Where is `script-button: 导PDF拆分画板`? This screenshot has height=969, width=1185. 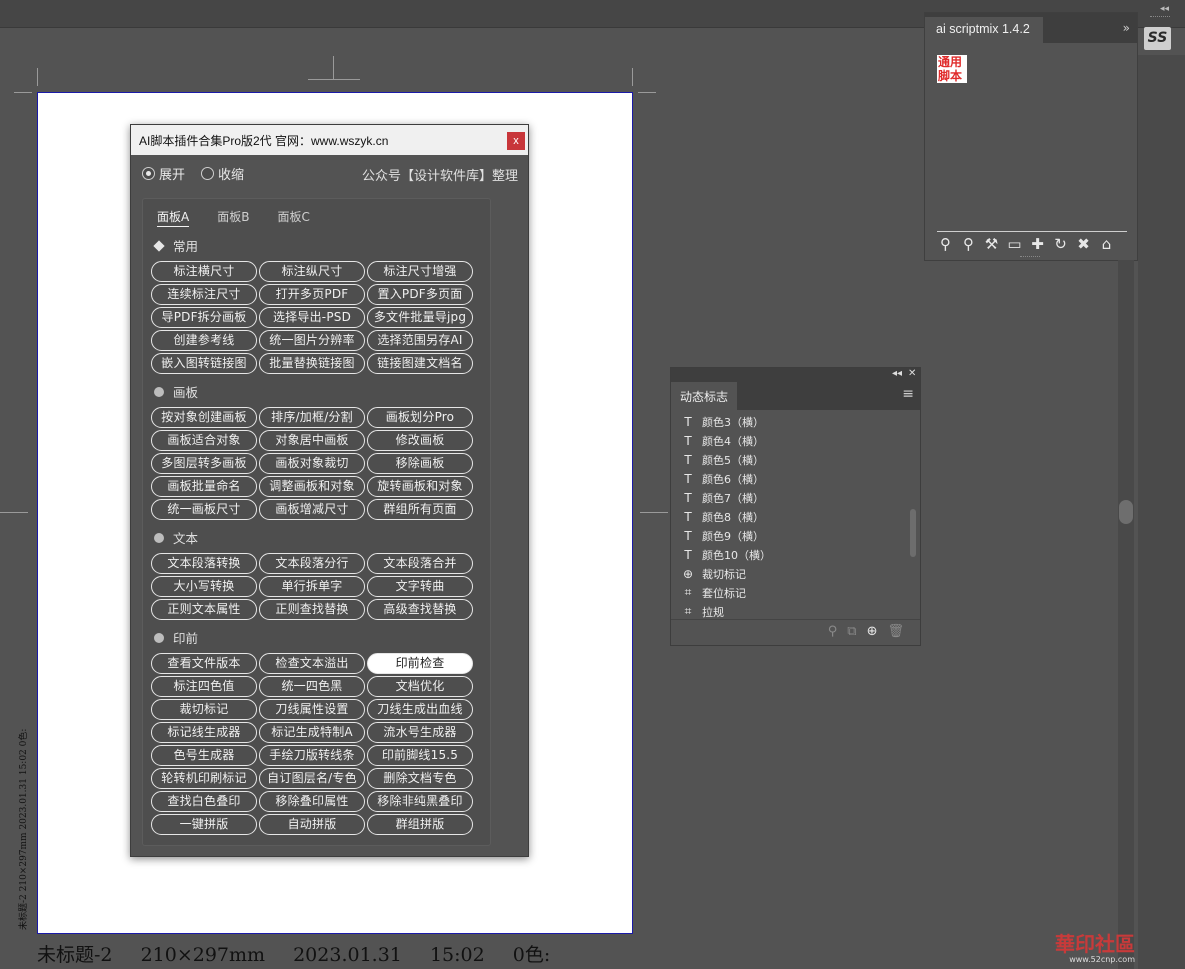
script-button: 导PDF拆分画板 is located at coordinates (204, 317).